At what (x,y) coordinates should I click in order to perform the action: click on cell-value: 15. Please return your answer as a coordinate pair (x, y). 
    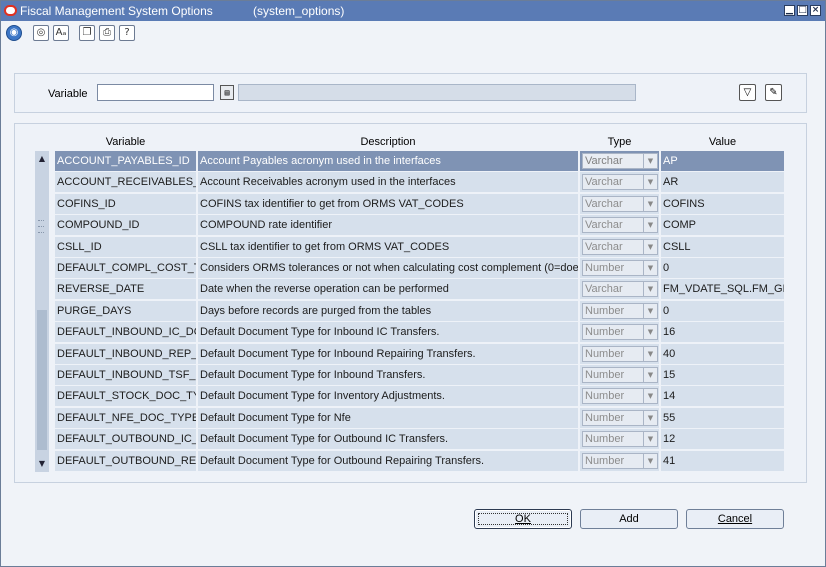
    Looking at the image, I should click on (722, 375).